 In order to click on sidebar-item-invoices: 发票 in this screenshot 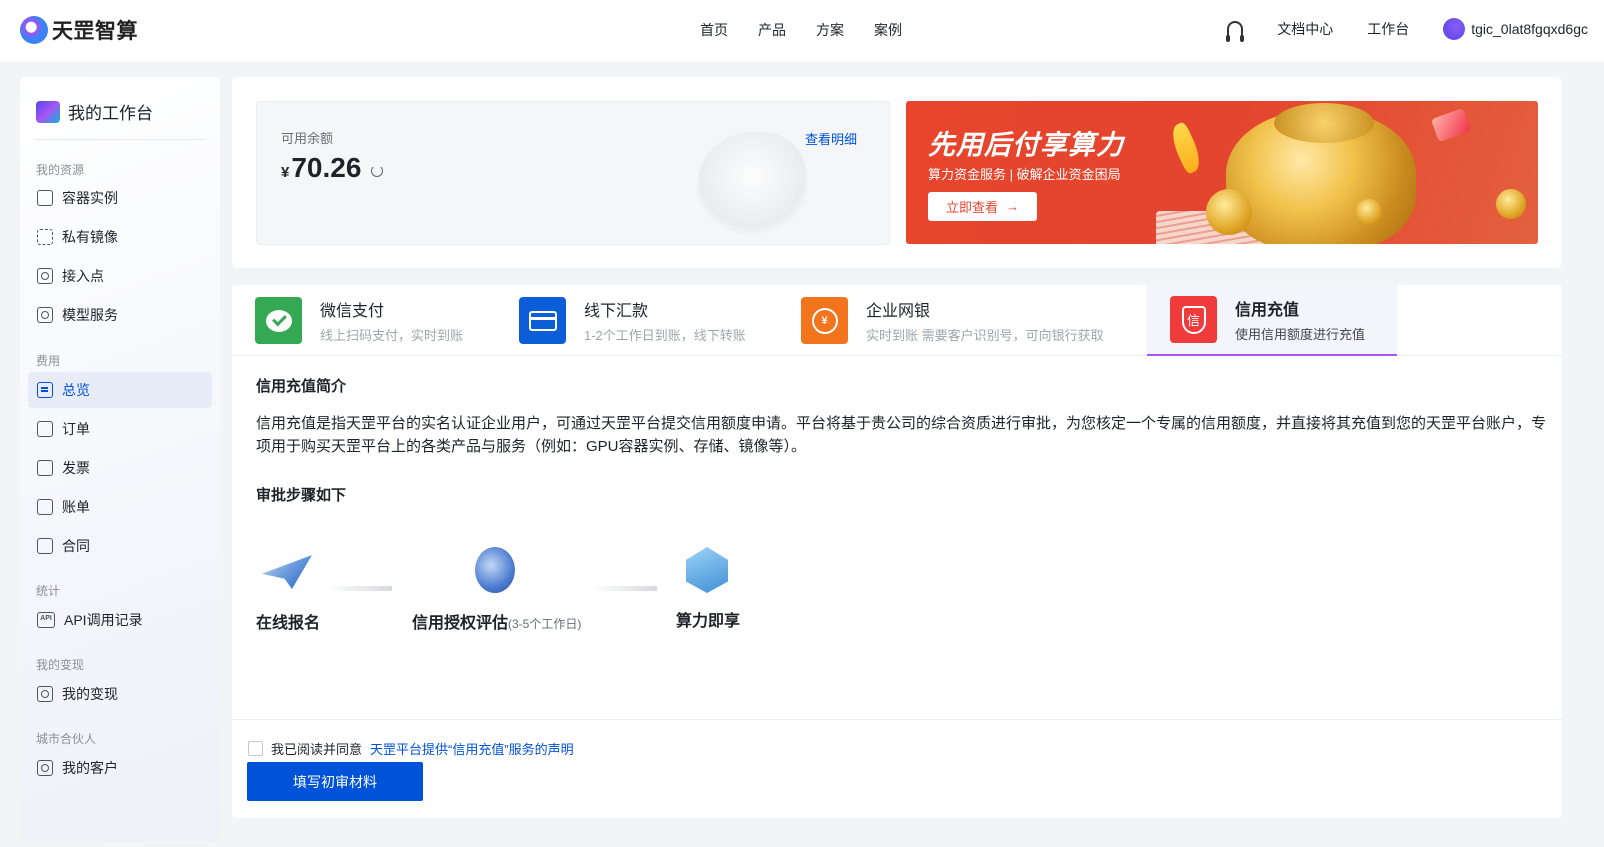, I will do `click(120, 468)`.